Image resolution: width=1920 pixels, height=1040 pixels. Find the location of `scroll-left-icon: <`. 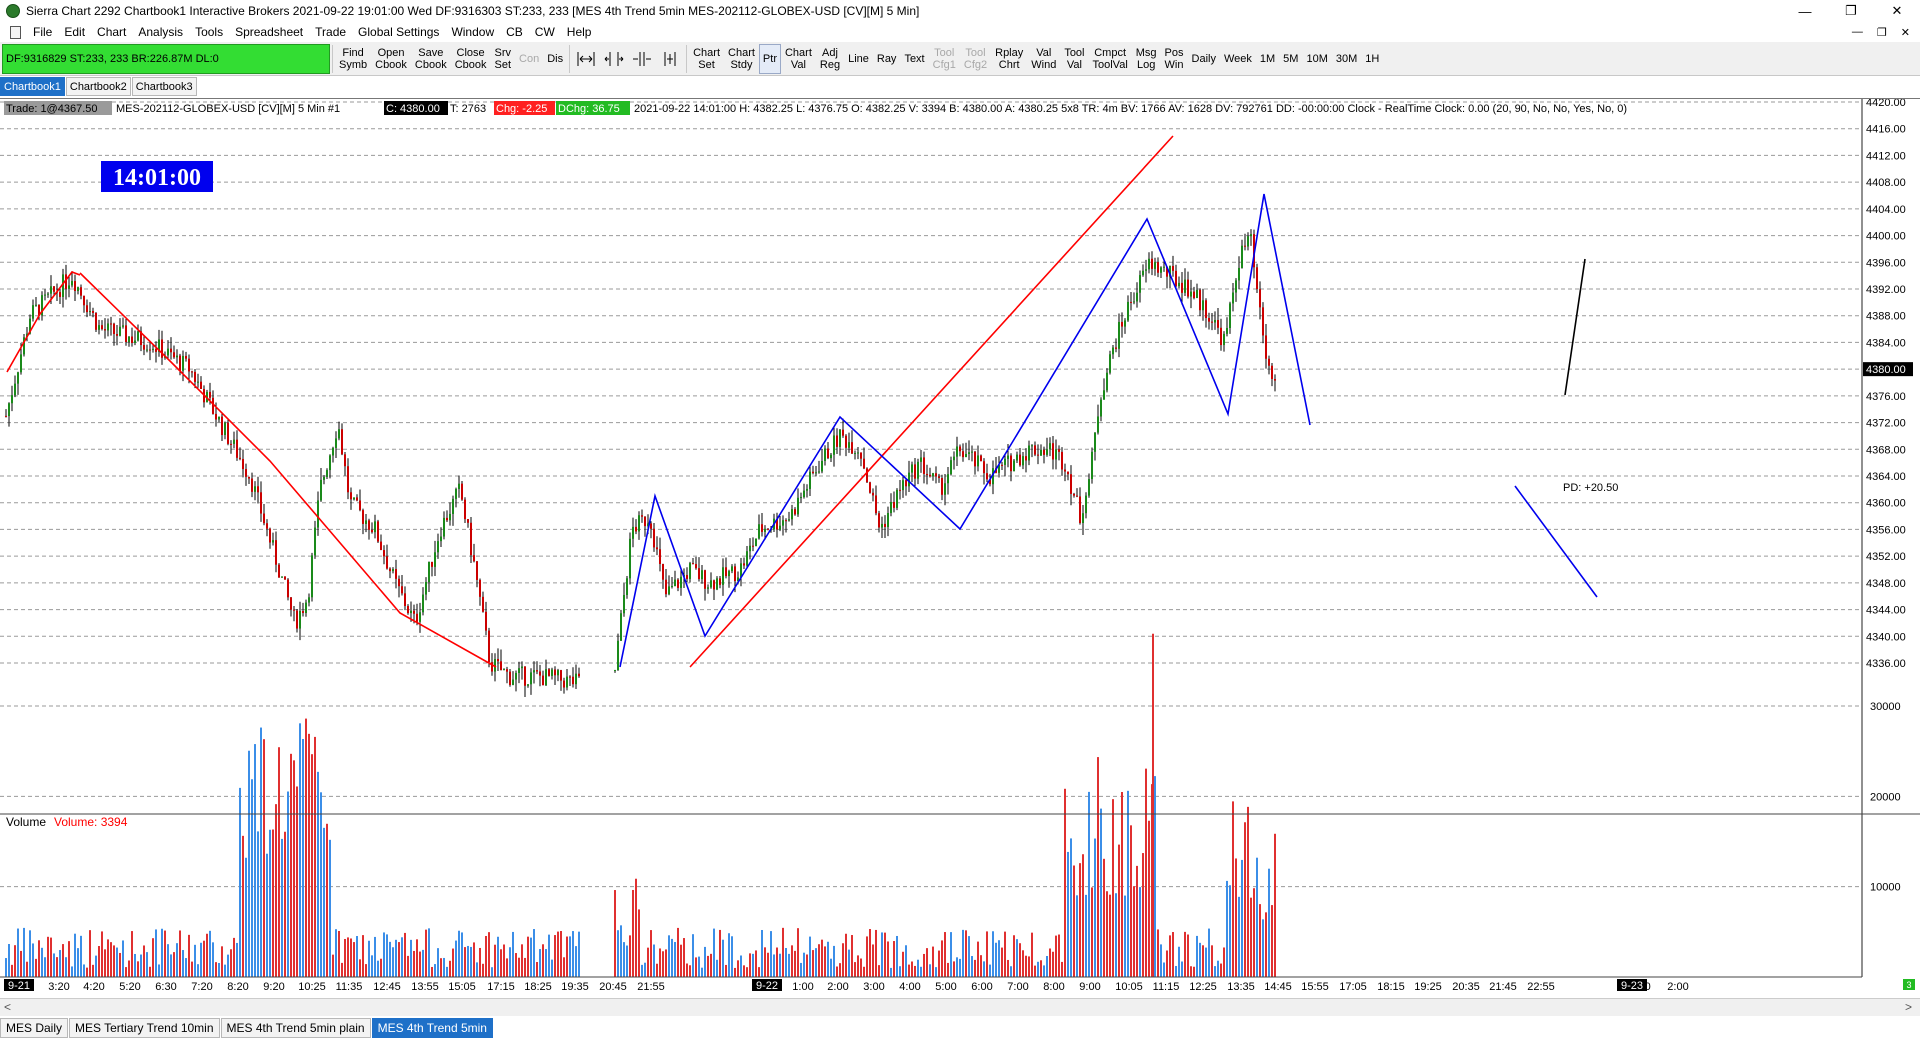

scroll-left-icon: < is located at coordinates (7, 1007).